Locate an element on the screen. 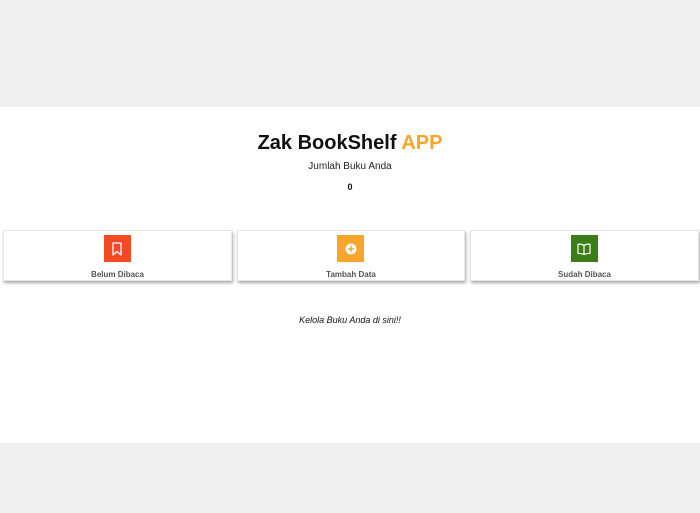 Image resolution: width=700 pixels, height=513 pixels. unread-books-card: Belum Dibaca is located at coordinates (117, 255).